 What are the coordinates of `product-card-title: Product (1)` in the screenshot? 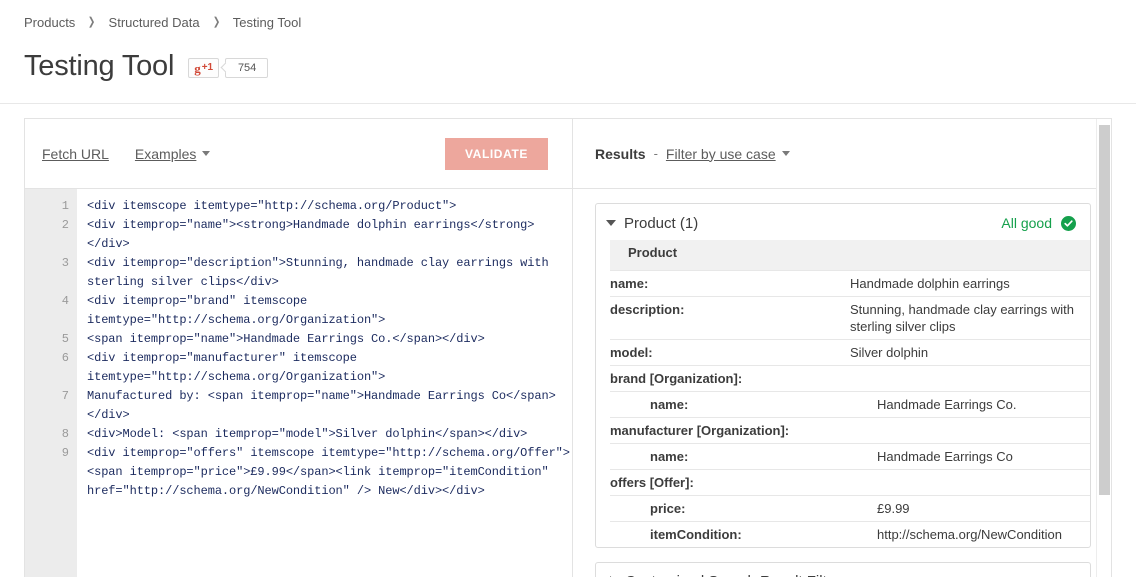 It's located at (661, 223).